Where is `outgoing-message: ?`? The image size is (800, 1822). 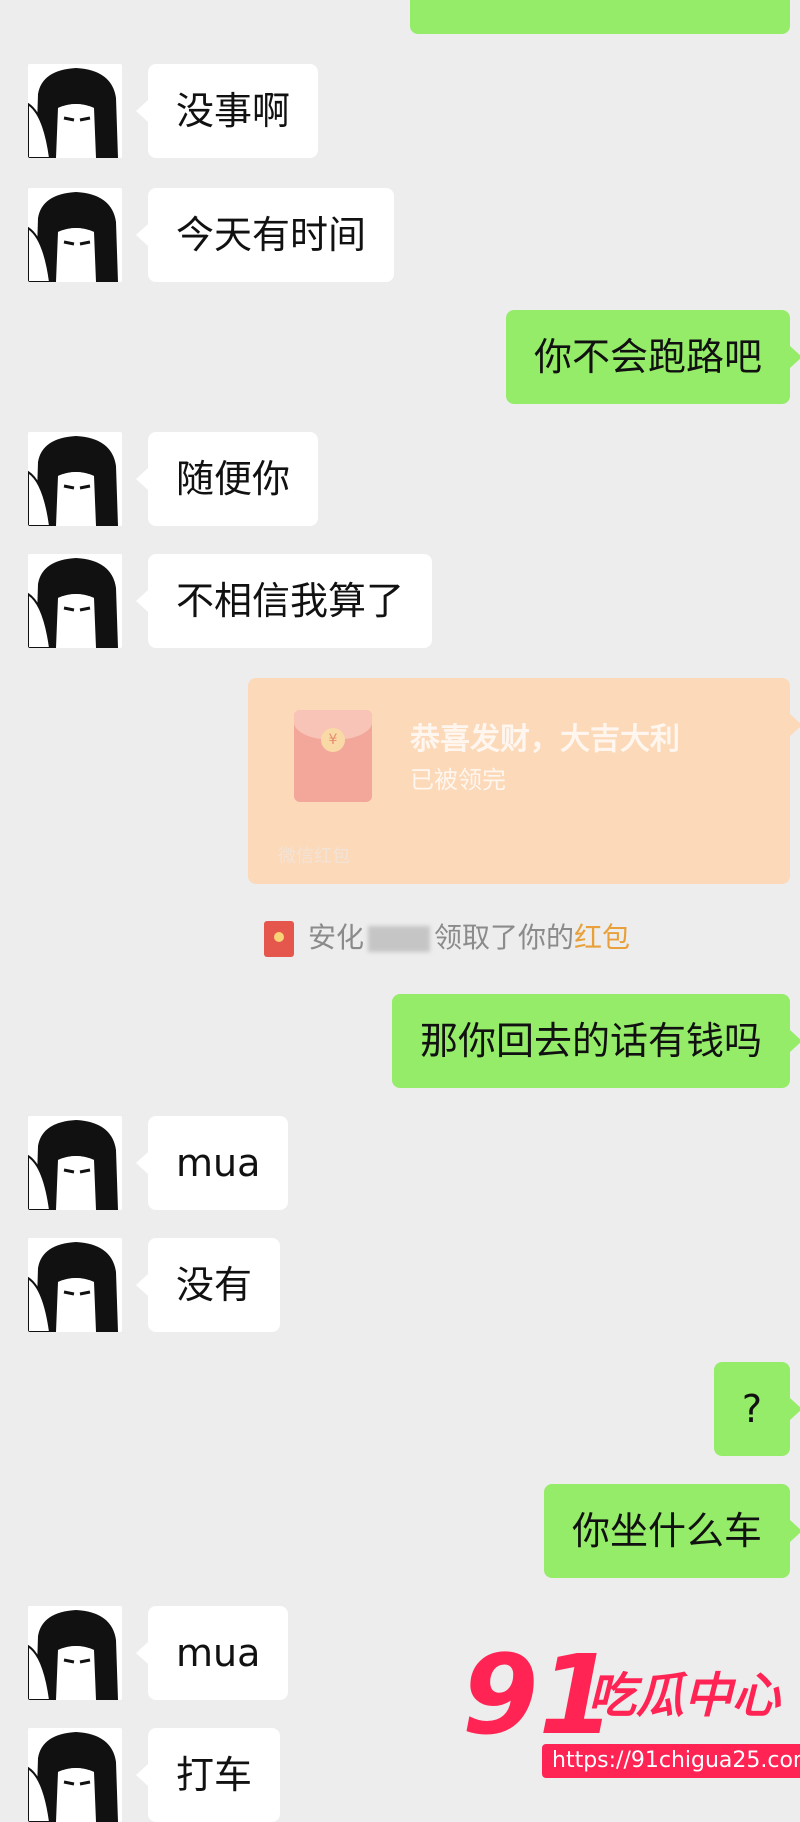 outgoing-message: ? is located at coordinates (756, 1409).